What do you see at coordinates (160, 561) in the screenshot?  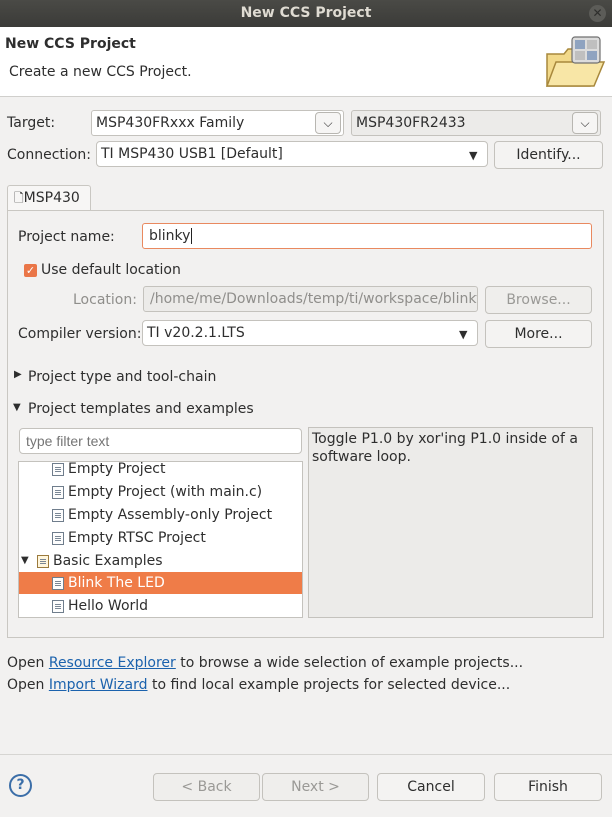 I see `tree-item-basic-examples: ▼ Basic Examples` at bounding box center [160, 561].